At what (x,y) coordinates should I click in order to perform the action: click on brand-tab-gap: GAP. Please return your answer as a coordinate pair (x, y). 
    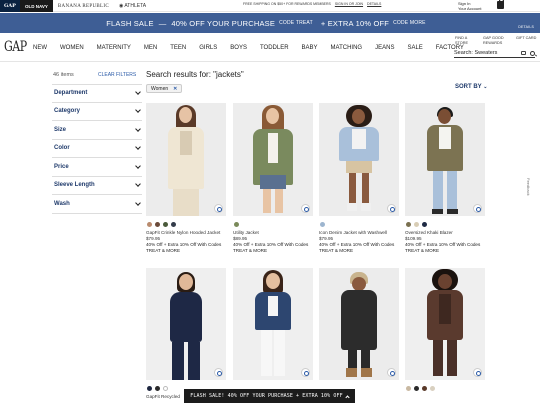
    Looking at the image, I should click on (10, 6).